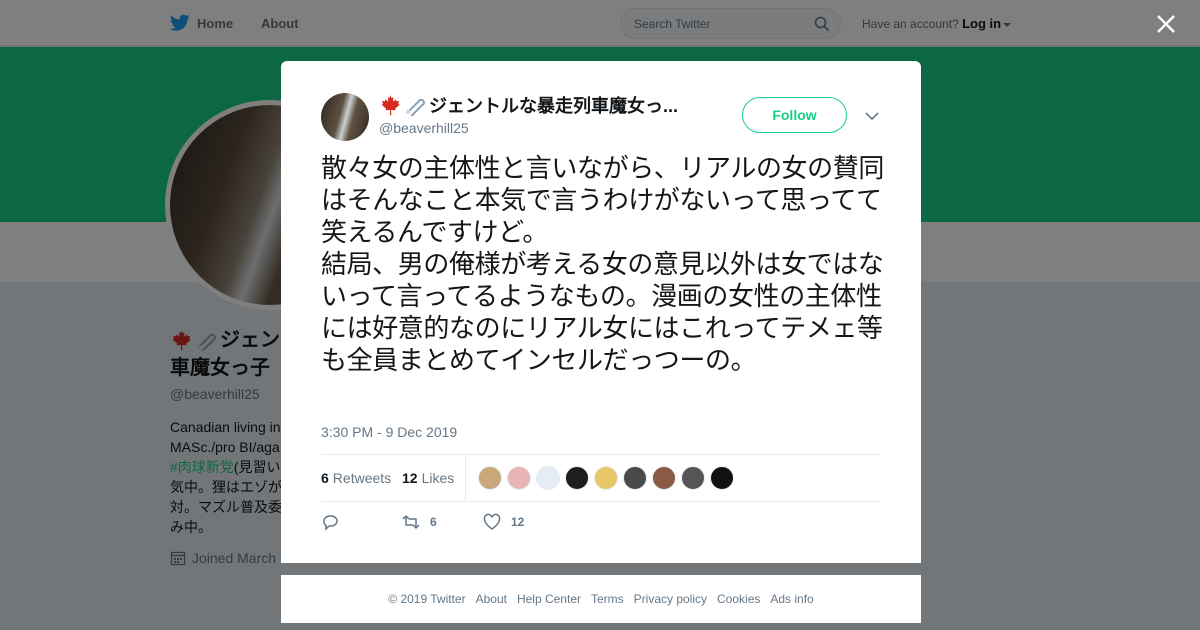  What do you see at coordinates (424, 128) in the screenshot?
I see `author-handle: @beaverhill25` at bounding box center [424, 128].